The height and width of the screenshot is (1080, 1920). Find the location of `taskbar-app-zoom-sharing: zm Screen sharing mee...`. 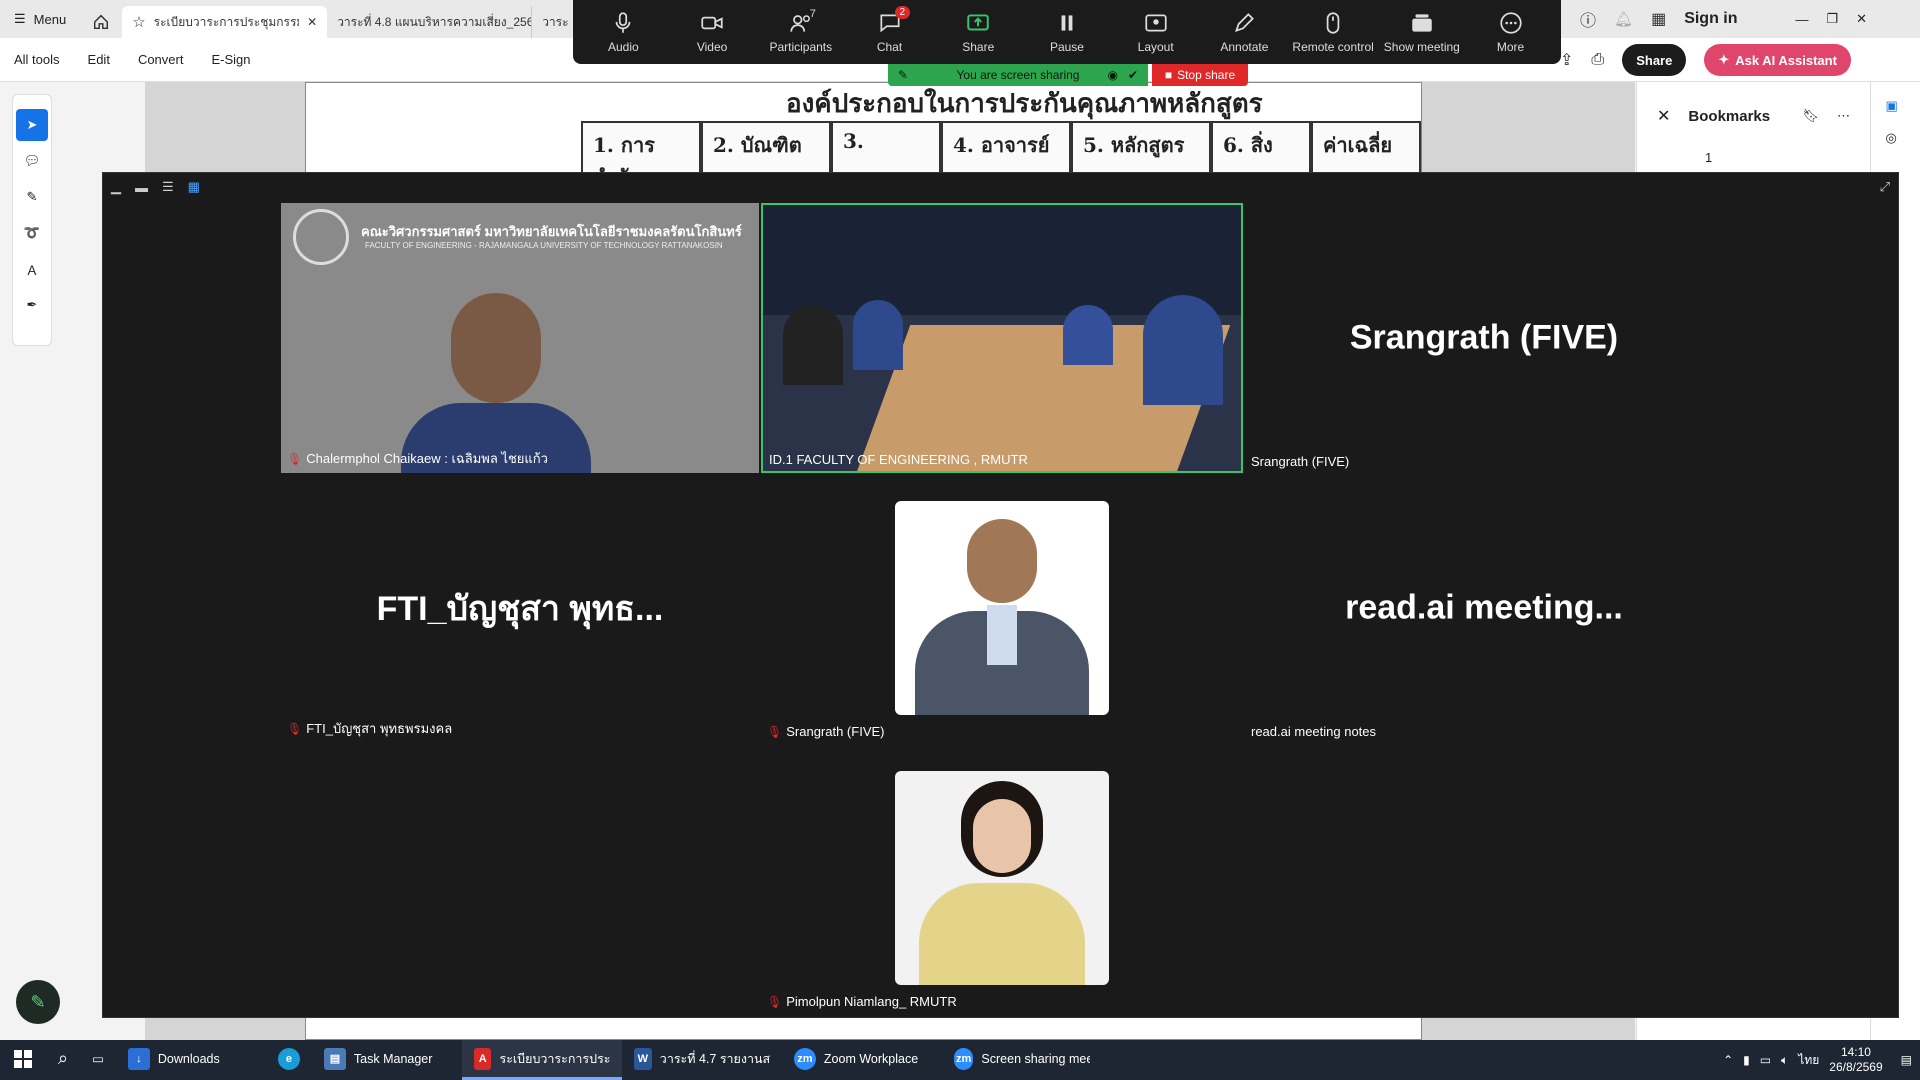

taskbar-app-zoom-sharing: zm Screen sharing mee... is located at coordinates (1022, 1060).